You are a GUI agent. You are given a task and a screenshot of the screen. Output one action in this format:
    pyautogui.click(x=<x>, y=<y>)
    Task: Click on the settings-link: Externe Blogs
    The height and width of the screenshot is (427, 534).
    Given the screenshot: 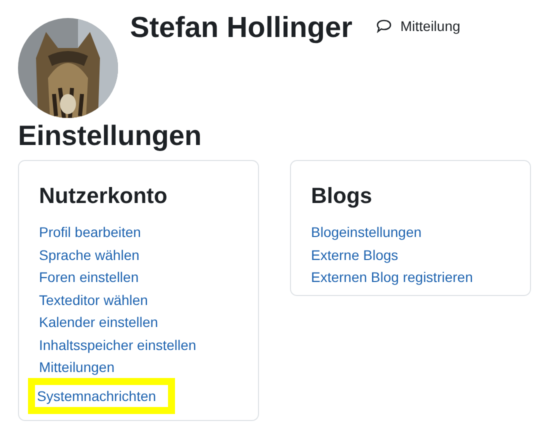 What is the action you would take?
    pyautogui.click(x=354, y=255)
    